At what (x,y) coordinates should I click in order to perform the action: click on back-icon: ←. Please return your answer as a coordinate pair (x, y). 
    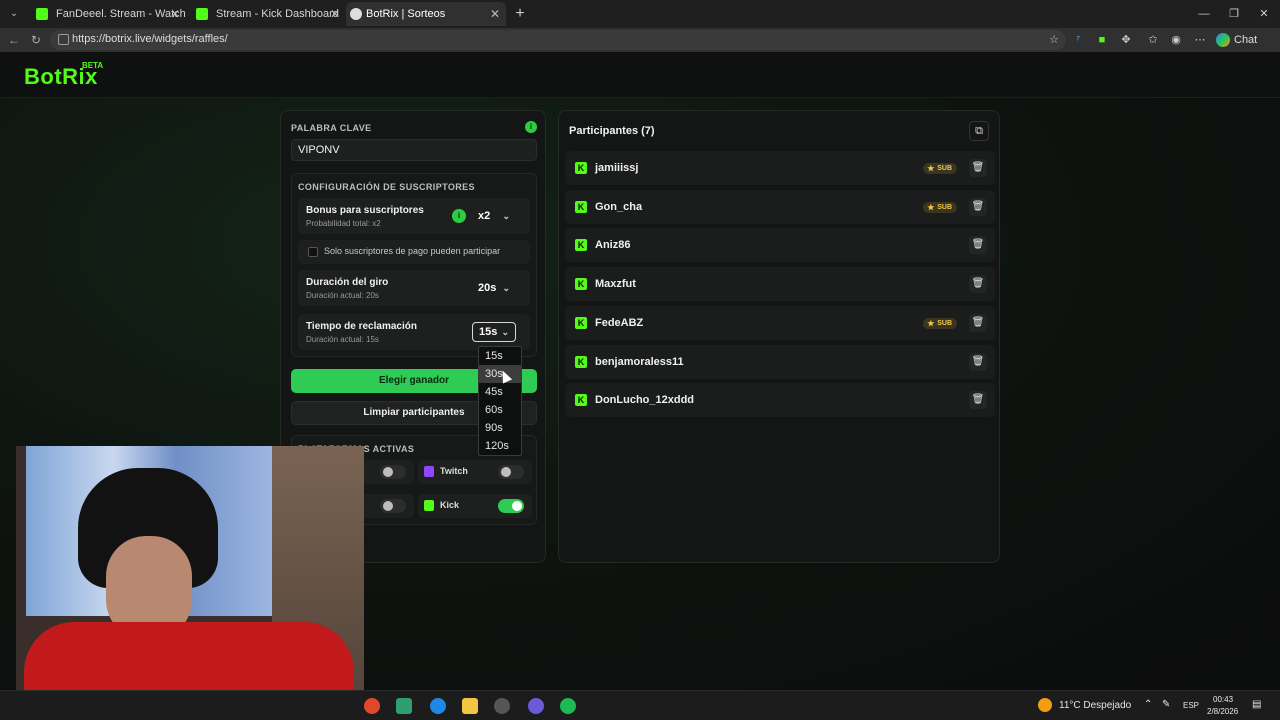
    Looking at the image, I should click on (14, 40).